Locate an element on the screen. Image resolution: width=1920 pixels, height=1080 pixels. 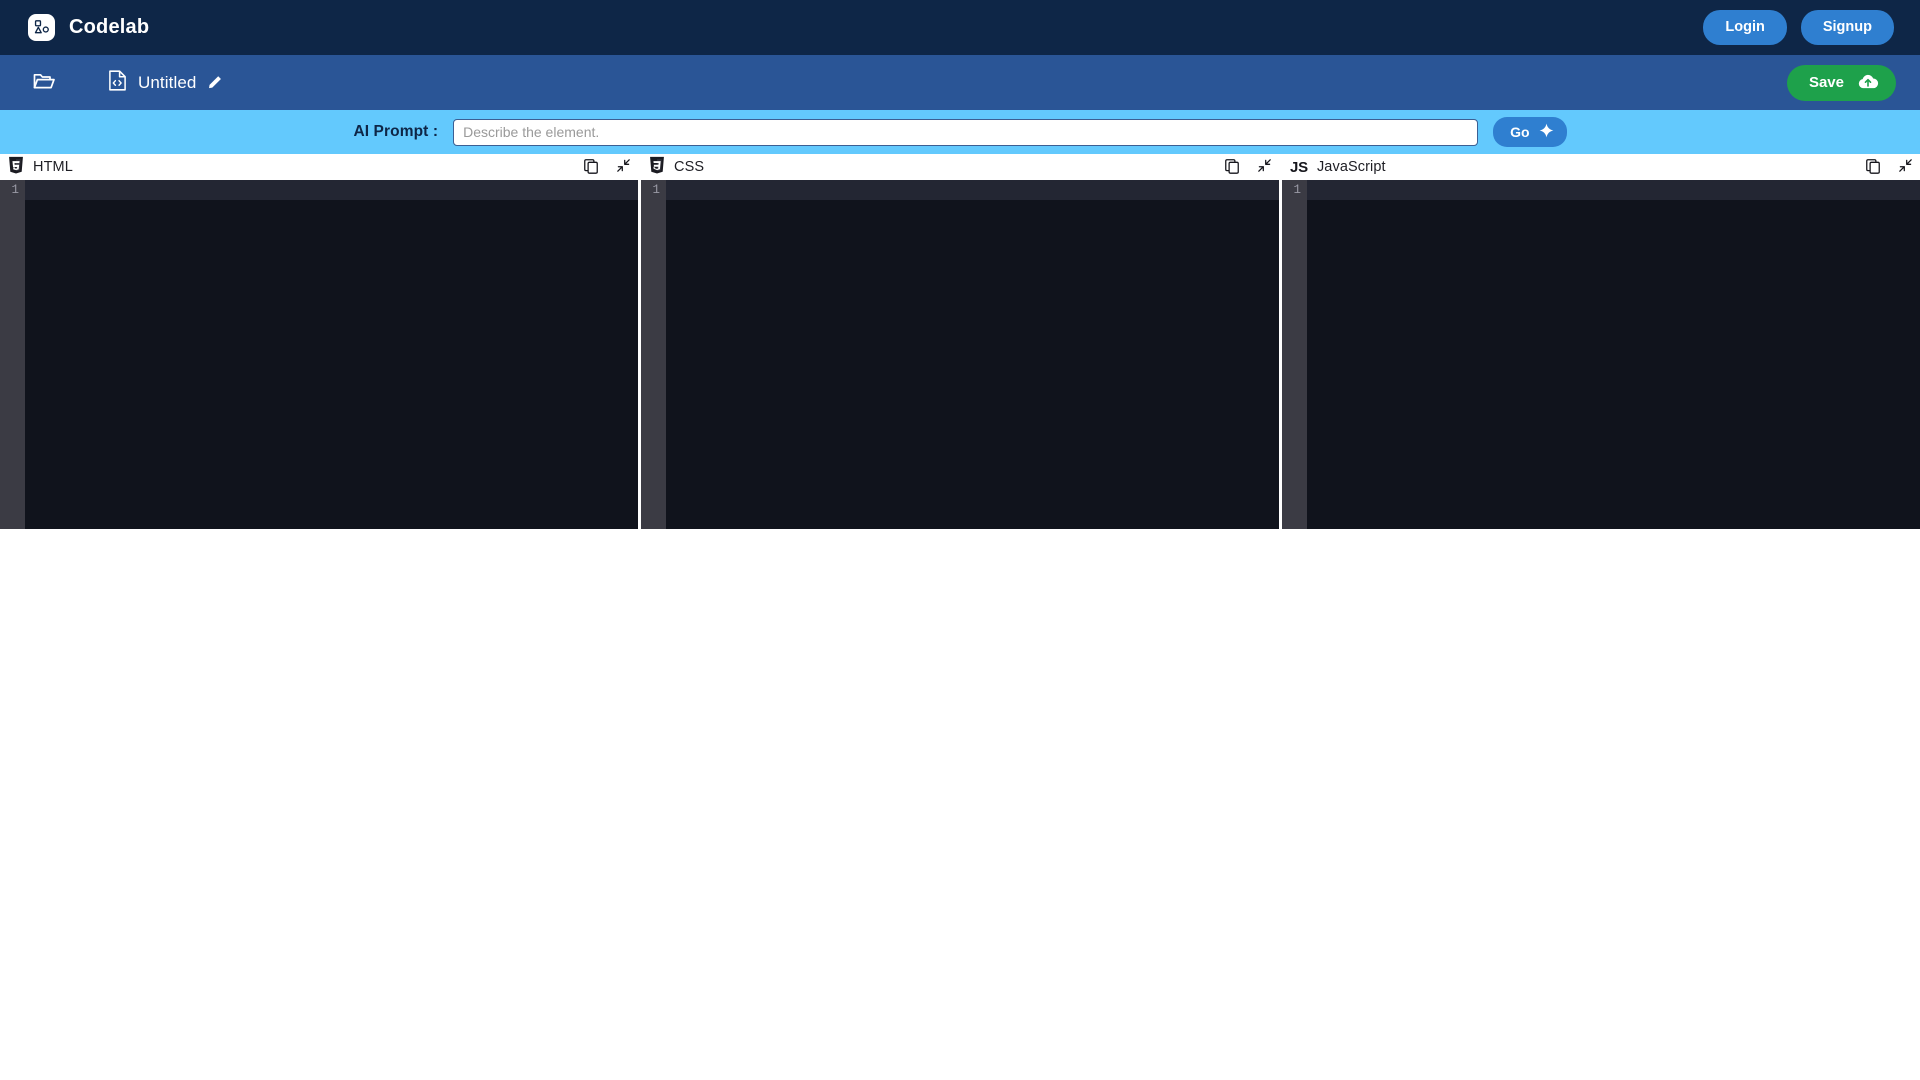
open-folder-button is located at coordinates (44, 82).